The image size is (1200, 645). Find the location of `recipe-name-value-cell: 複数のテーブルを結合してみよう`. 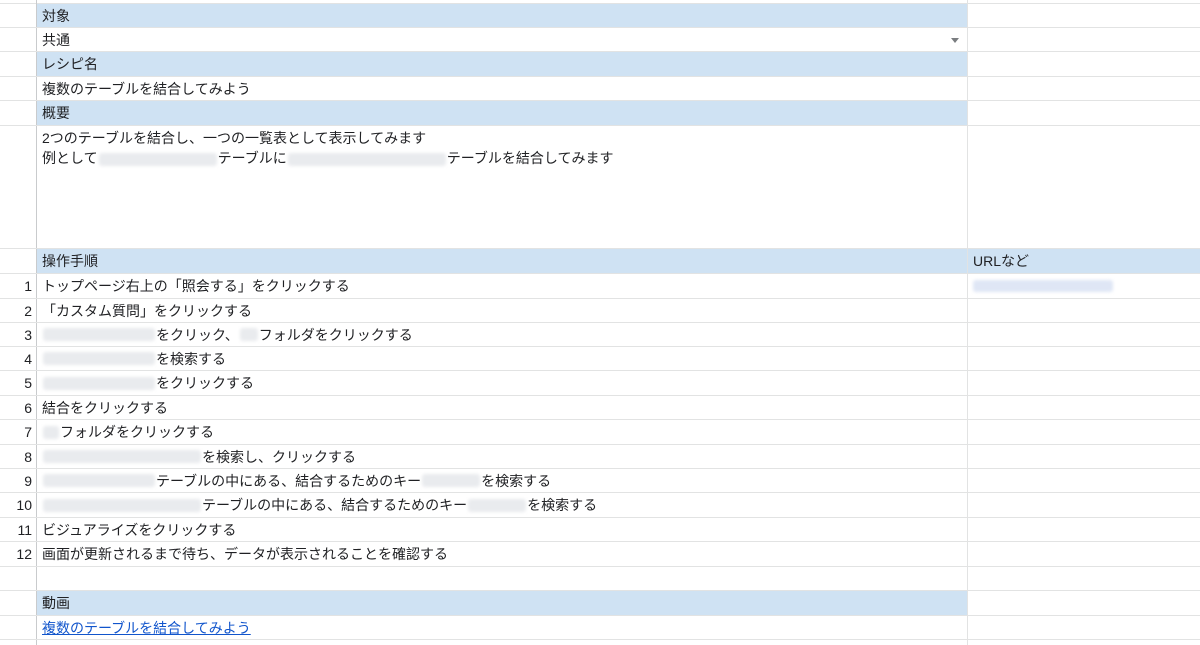

recipe-name-value-cell: 複数のテーブルを結合してみよう is located at coordinates (502, 88).